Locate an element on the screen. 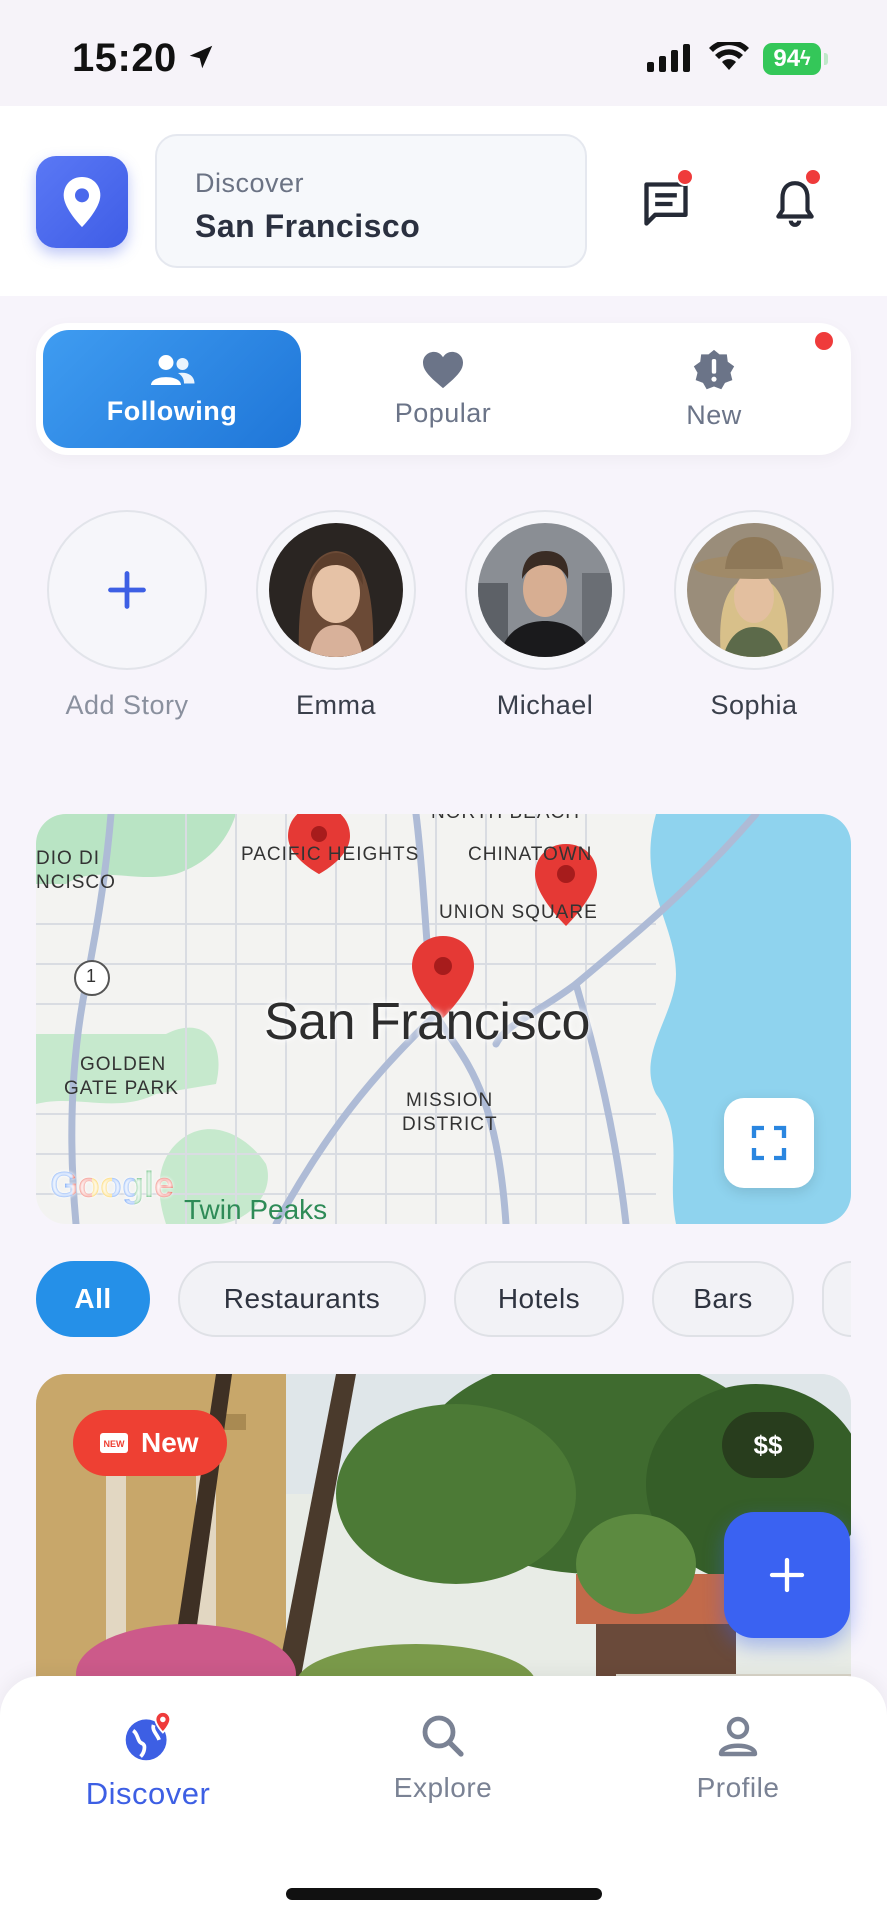 The width and height of the screenshot is (887, 1920). google-logo: Google is located at coordinates (112, 1185).